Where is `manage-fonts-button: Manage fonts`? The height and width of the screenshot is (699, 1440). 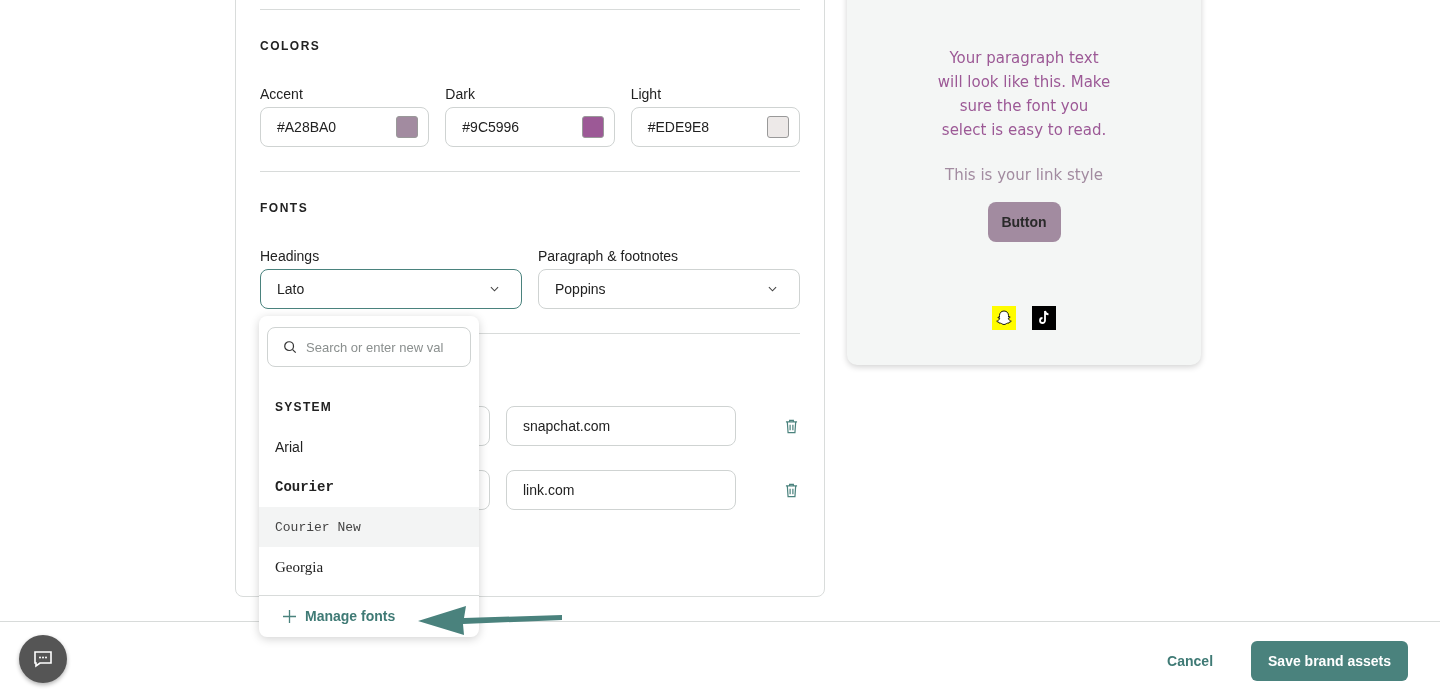
manage-fonts-button: Manage fonts is located at coordinates (339, 616).